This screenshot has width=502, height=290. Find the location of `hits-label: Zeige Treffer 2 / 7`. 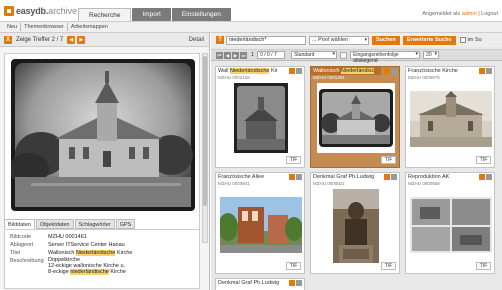

hits-label: Zeige Treffer 2 / 7 is located at coordinates (40, 39).